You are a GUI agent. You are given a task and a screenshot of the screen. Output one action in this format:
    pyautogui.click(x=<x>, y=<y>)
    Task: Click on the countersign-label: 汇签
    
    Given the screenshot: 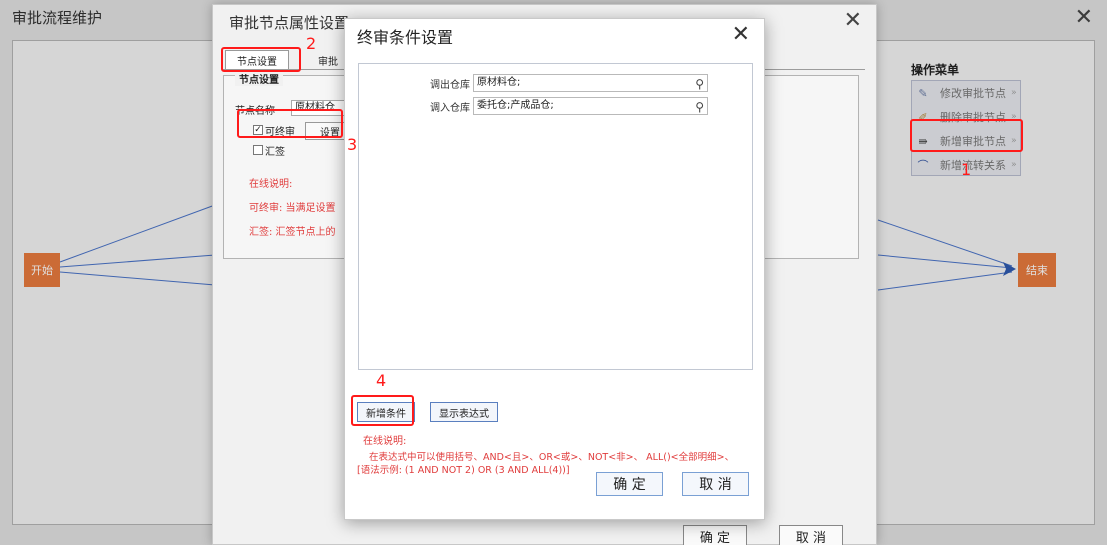 What is the action you would take?
    pyautogui.click(x=275, y=152)
    